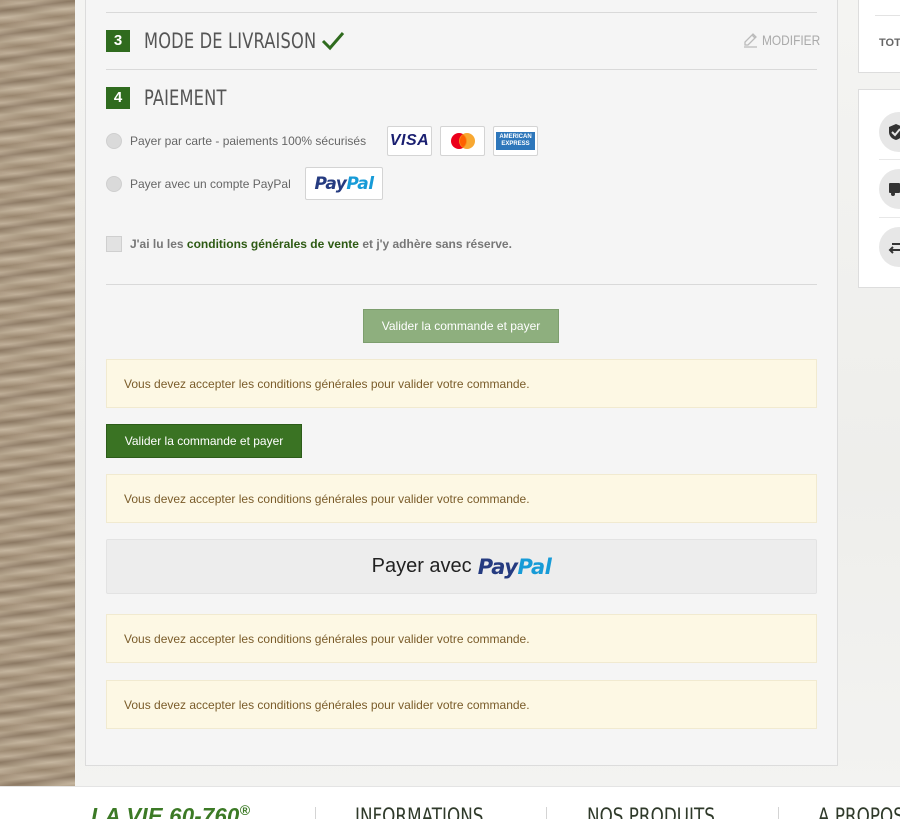  What do you see at coordinates (791, 39) in the screenshot?
I see `modify-label: MODIFIER` at bounding box center [791, 39].